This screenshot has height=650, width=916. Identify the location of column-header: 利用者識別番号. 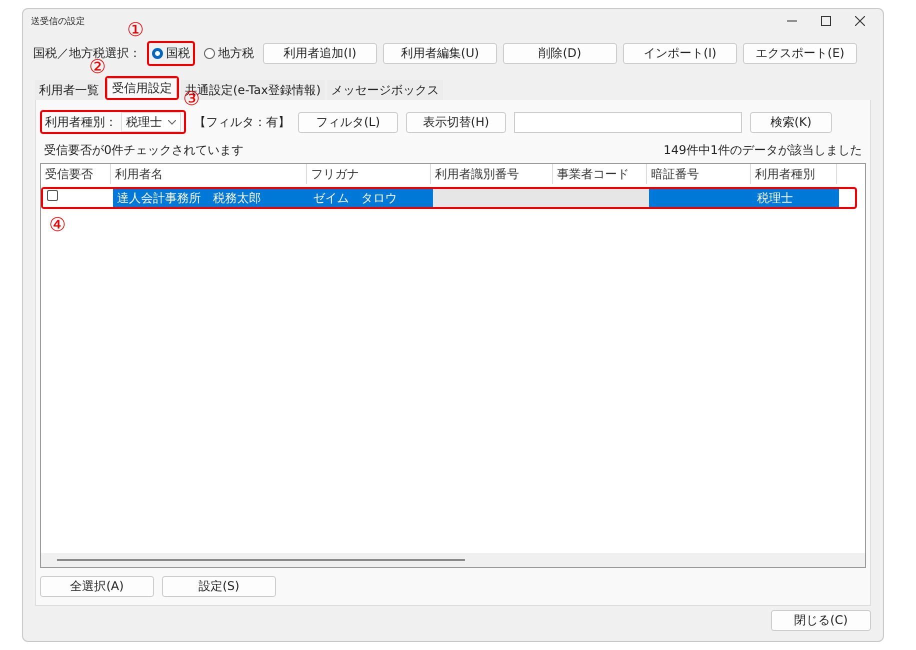
(492, 174).